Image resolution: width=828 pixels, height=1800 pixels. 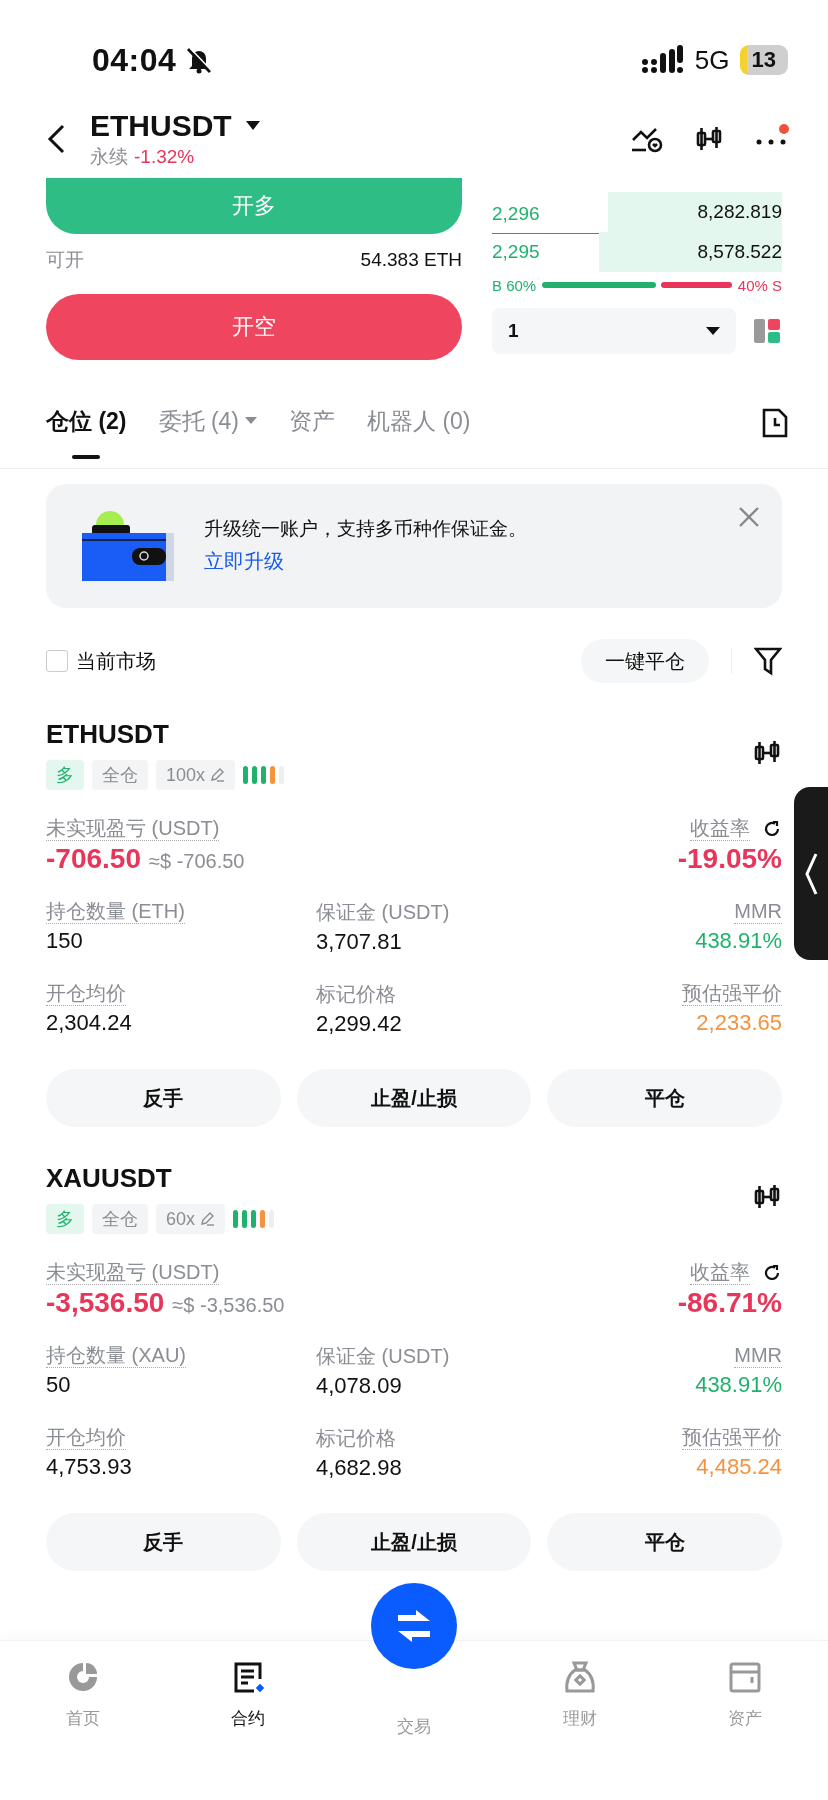 I want to click on field-value: 2,299.42, so click(x=359, y=1024).